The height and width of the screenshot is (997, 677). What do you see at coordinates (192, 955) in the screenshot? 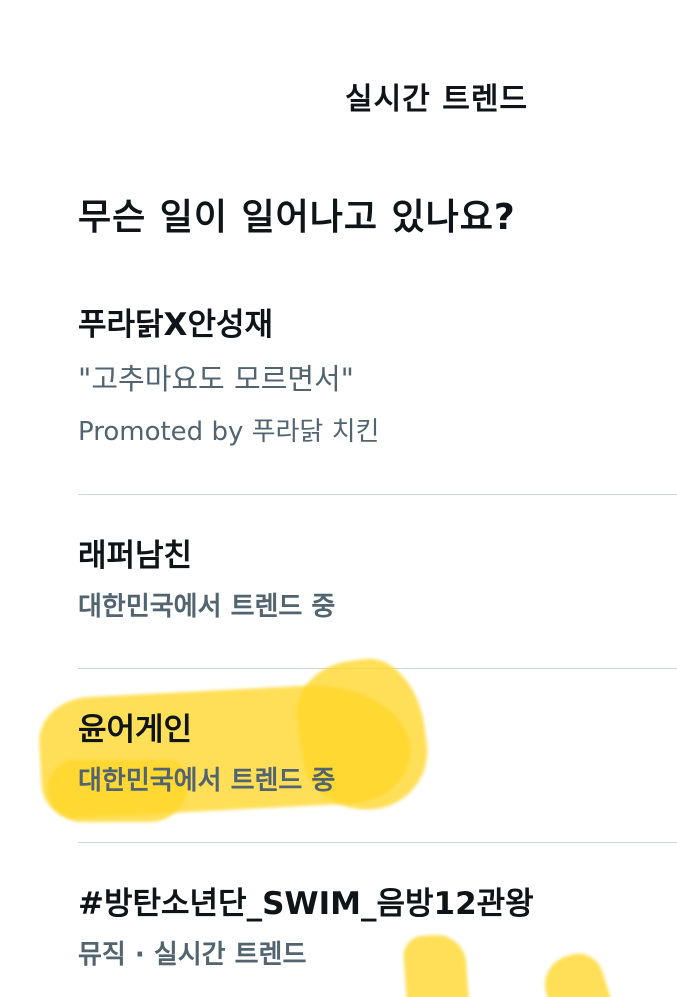
I see `trend-meta: 뮤직 · 실시간 트렌드` at bounding box center [192, 955].